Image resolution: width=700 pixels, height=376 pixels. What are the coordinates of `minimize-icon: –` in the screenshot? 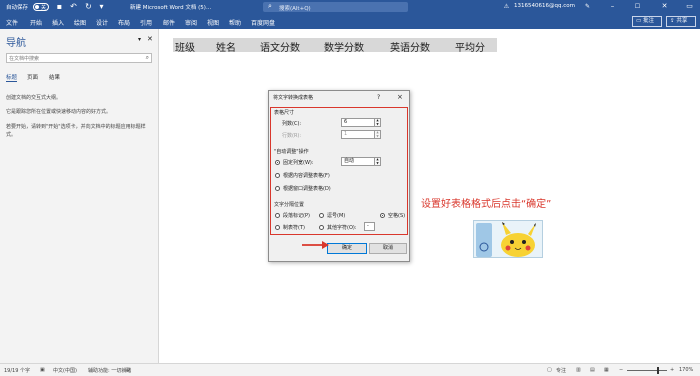 It's located at (612, 6).